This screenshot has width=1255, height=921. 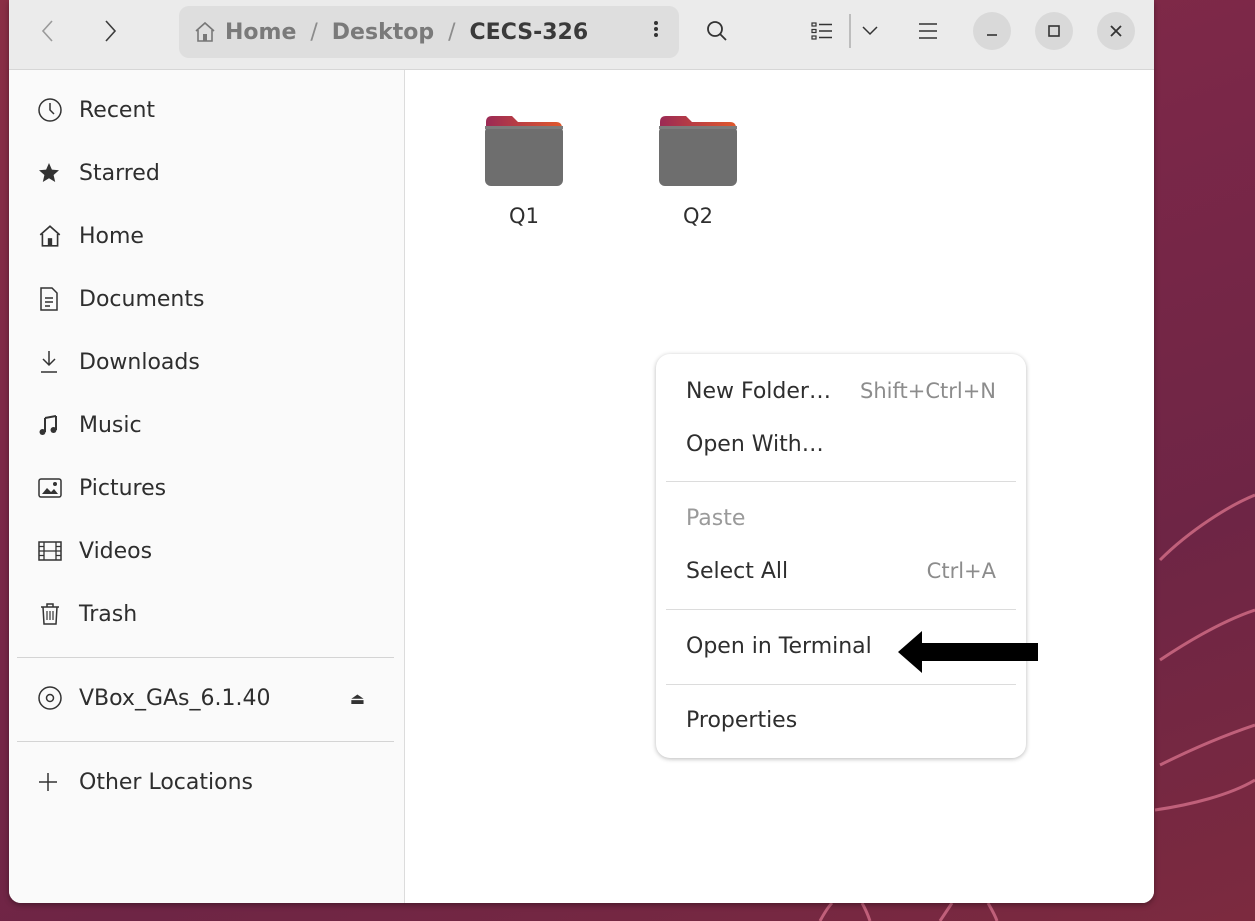 I want to click on maximize-button, so click(x=1054, y=31).